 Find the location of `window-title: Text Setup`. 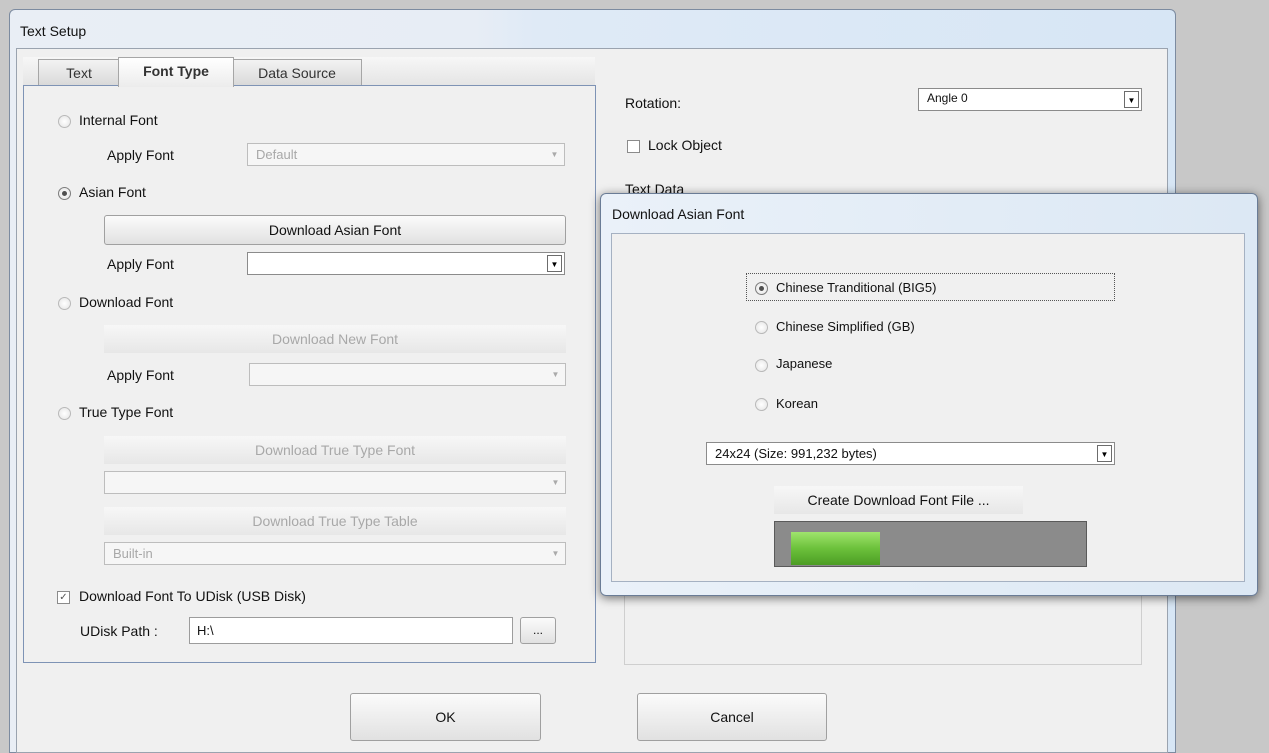

window-title: Text Setup is located at coordinates (53, 31).